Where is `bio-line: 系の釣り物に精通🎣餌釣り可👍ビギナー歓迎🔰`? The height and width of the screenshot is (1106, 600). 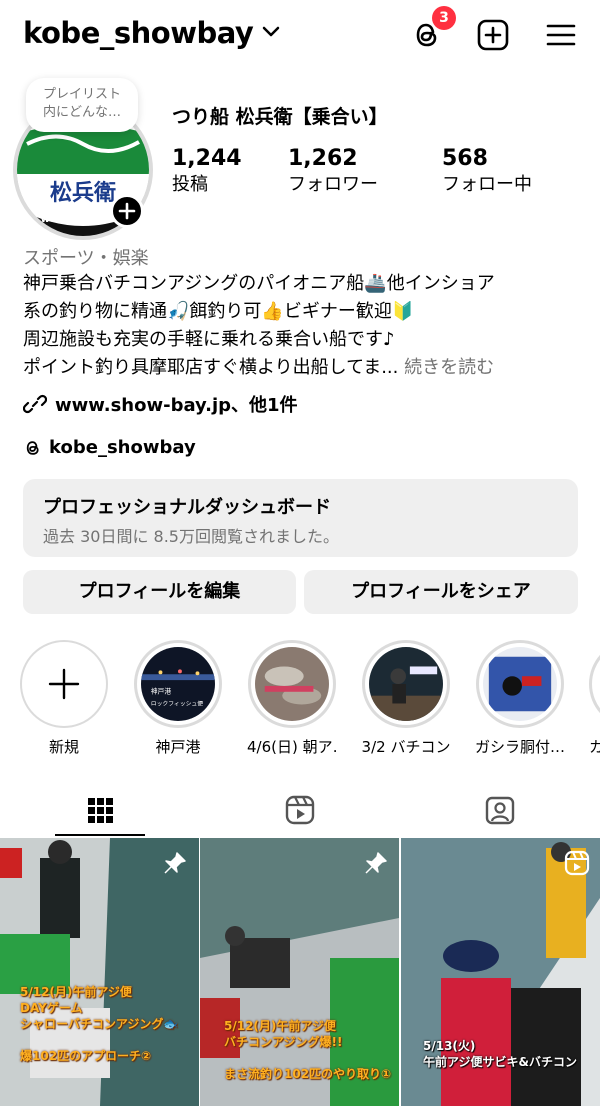 bio-line: 系の釣り物に精通🎣餌釣り可👍ビギナー歓迎🔰 is located at coordinates (219, 311).